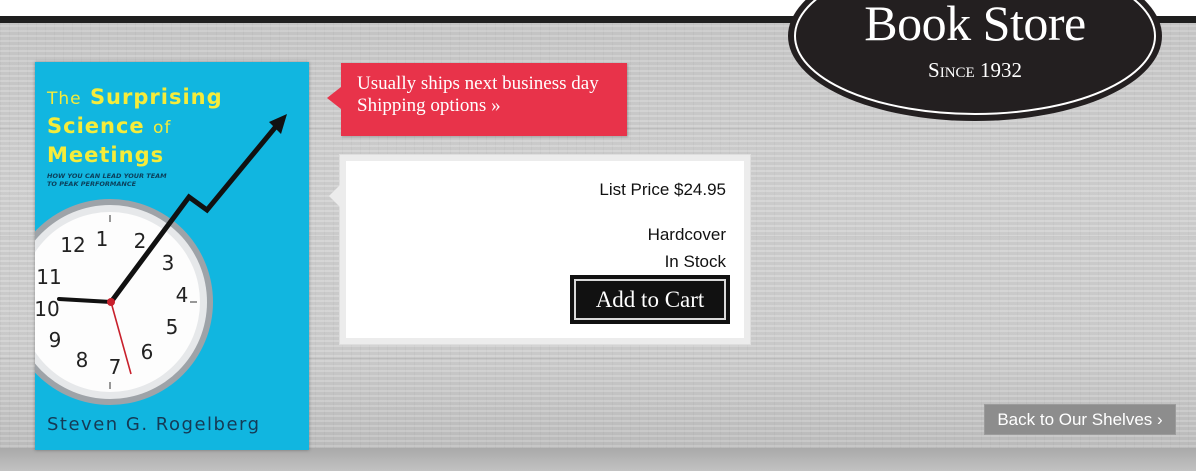 This screenshot has width=1196, height=471. What do you see at coordinates (975, 25) in the screenshot?
I see `logo-title: Book Store` at bounding box center [975, 25].